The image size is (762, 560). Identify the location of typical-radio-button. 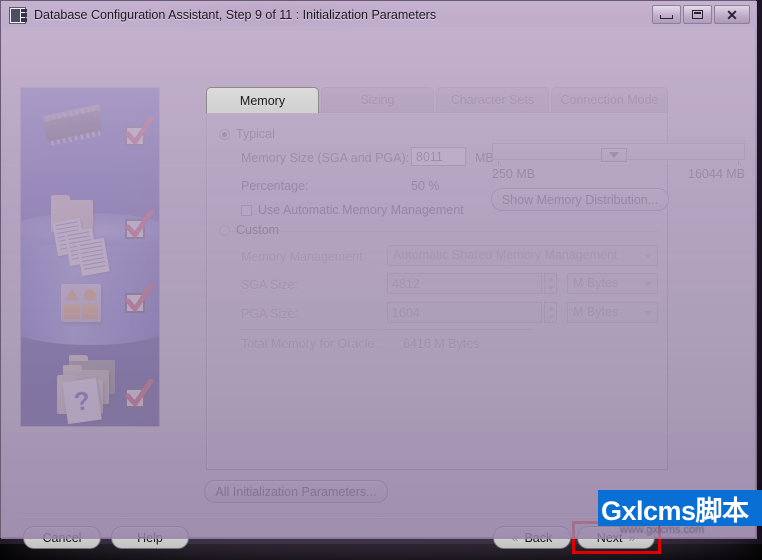
(224, 134).